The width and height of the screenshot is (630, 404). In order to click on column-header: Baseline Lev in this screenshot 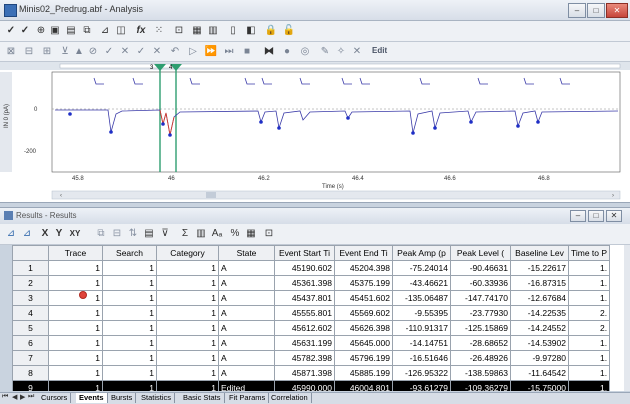, I will do `click(539, 253)`.